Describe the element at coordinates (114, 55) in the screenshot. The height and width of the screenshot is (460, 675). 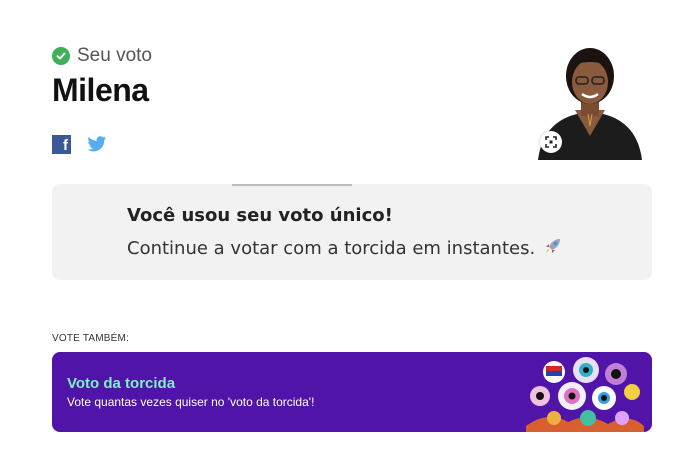
I see `vote-status-label: Seu voto` at that location.